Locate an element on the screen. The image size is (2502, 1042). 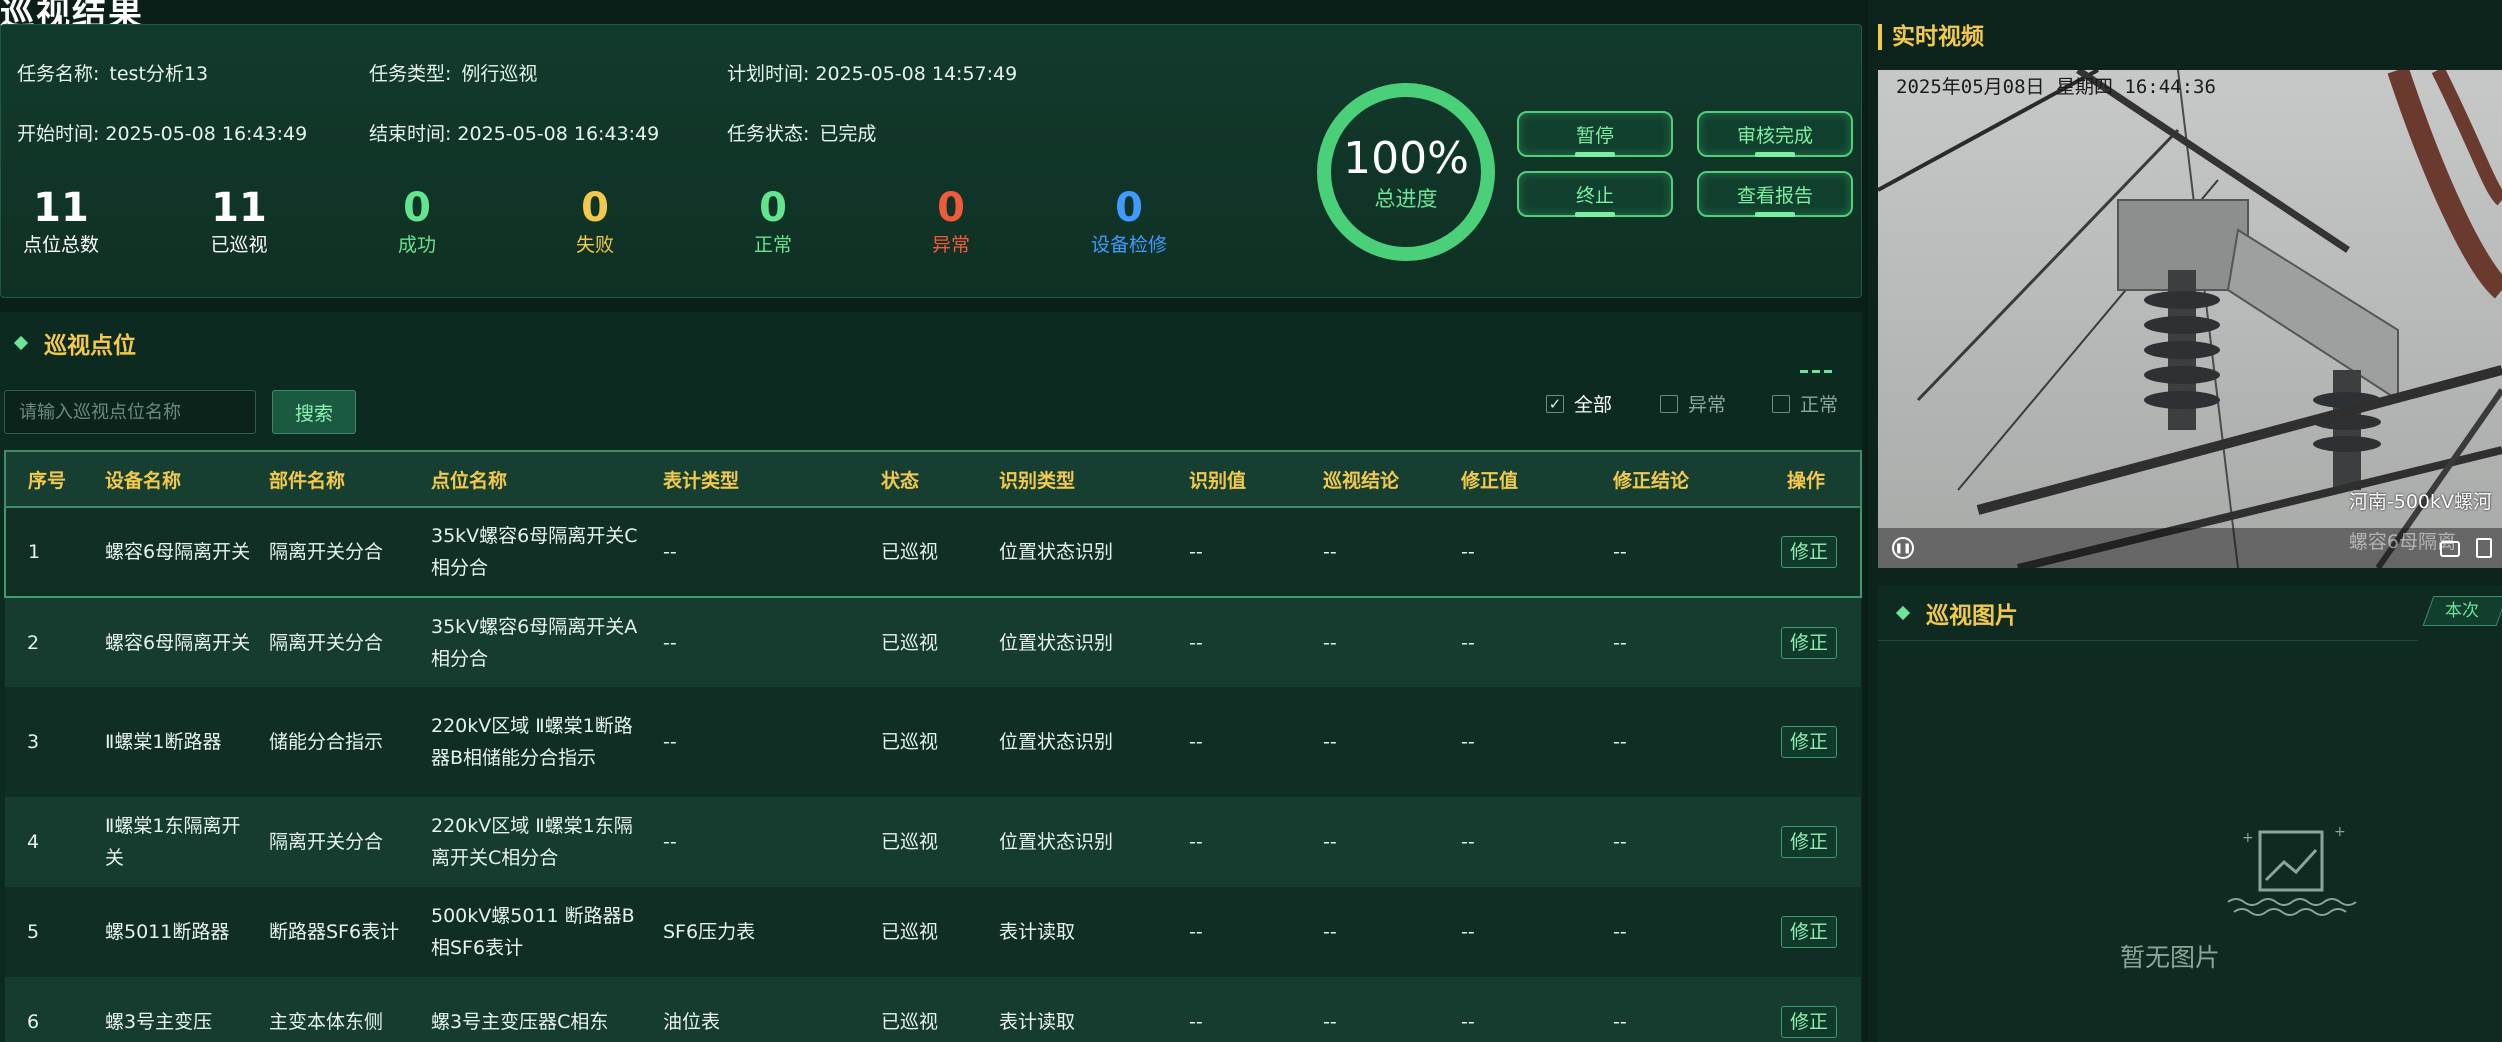
stat-failed: 0 失败 is located at coordinates (594, 220).